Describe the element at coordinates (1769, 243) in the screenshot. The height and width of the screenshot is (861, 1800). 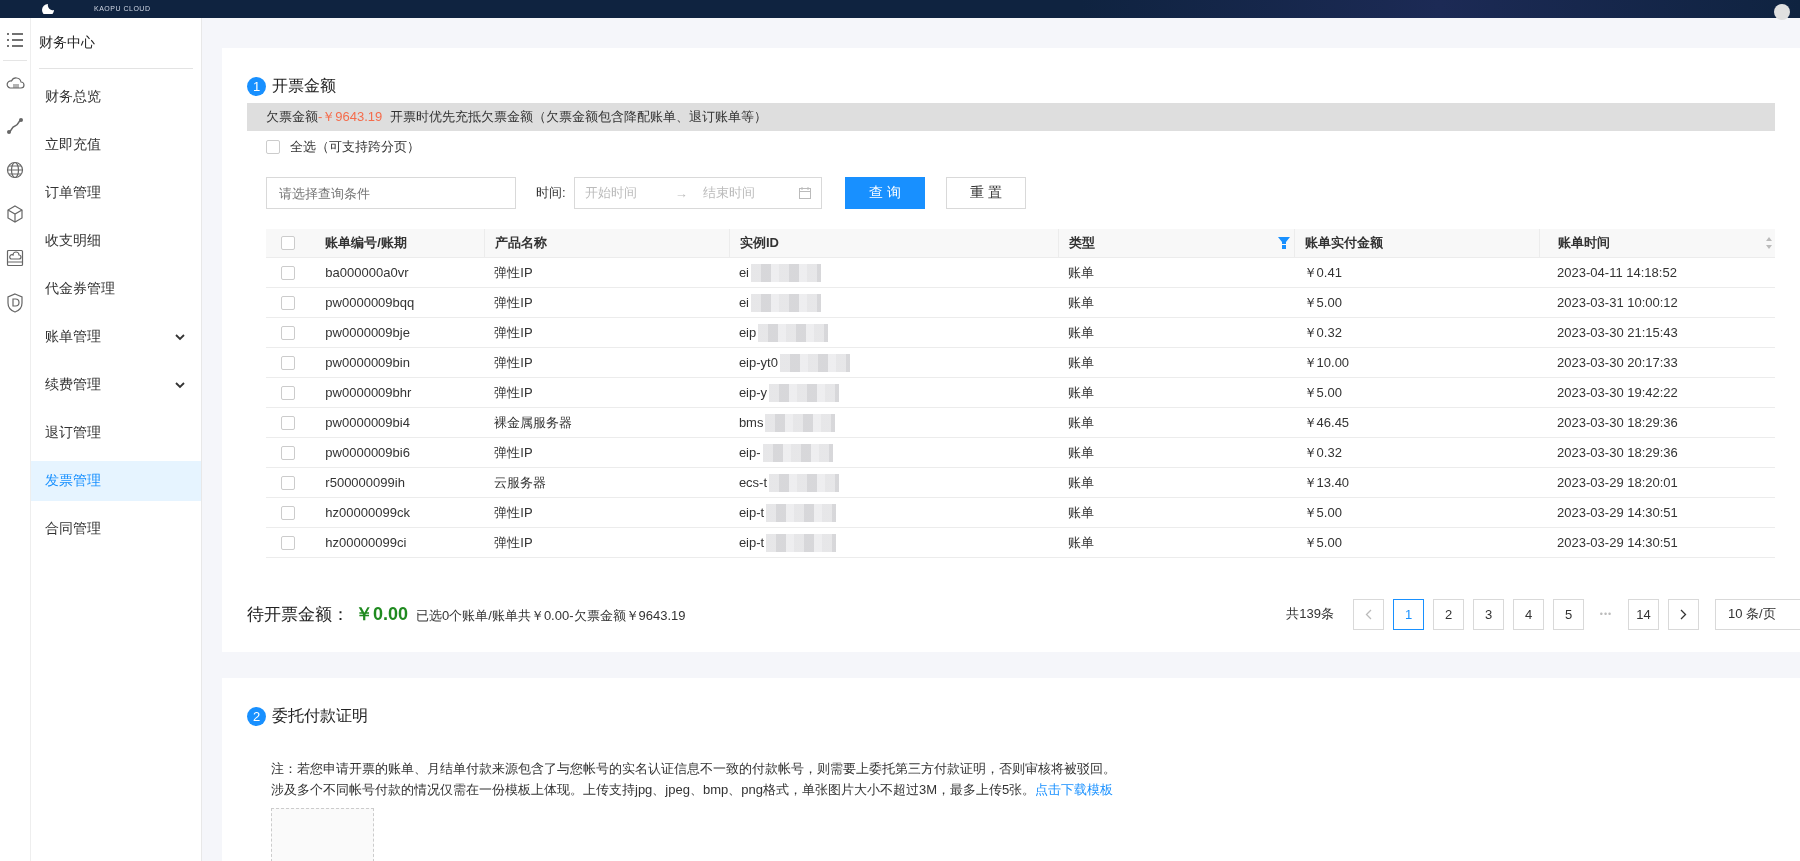
I see `sort-icon` at that location.